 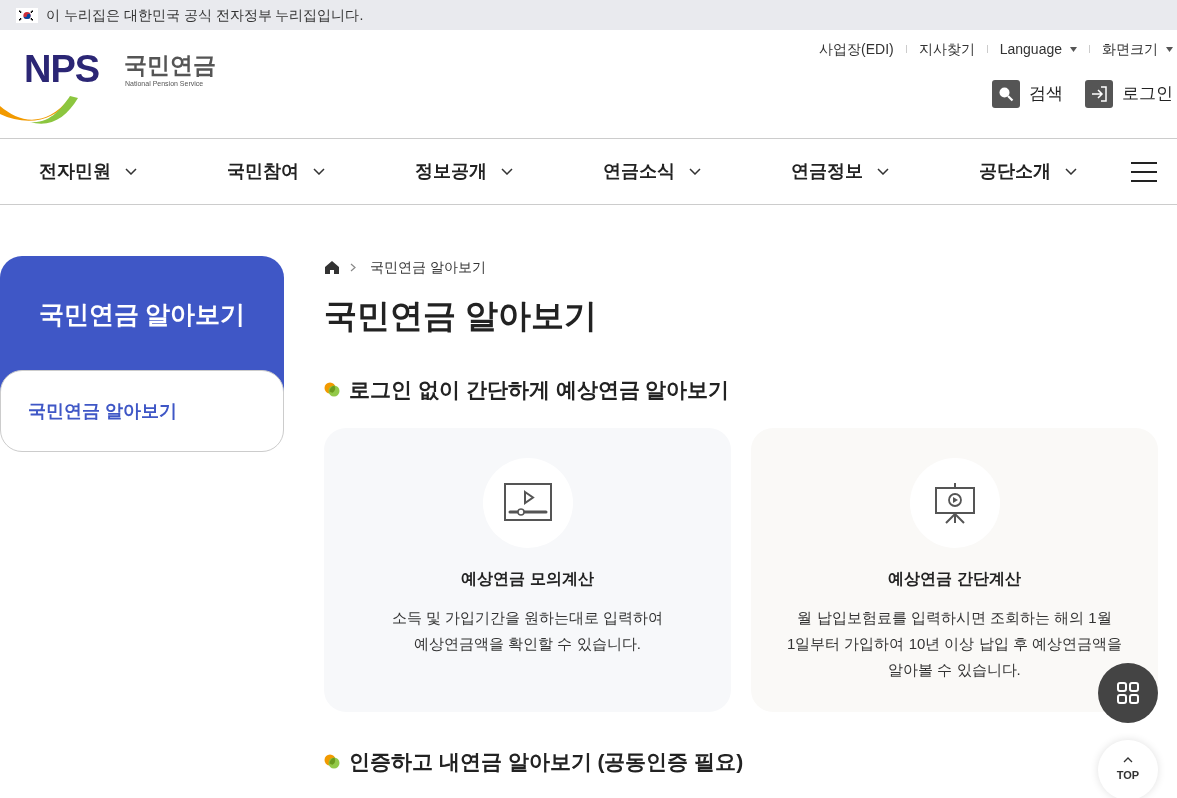 I want to click on card-description: 월 납입보험료를 입력하시면 조회하는 해의 1월 1일부터 가입하여 10년 이상 납입 후 예상연금액을 알아볼 수 있습니다., so click(x=954, y=643).